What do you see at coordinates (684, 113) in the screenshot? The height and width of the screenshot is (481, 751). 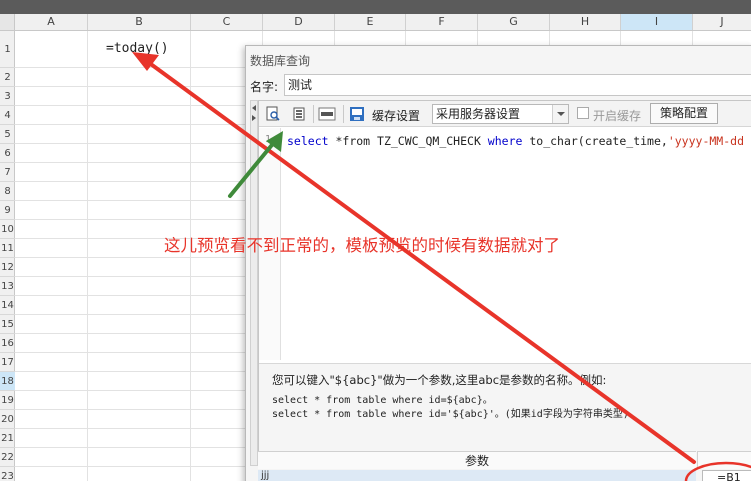 I see `strategy-config-button: 策略配置` at bounding box center [684, 113].